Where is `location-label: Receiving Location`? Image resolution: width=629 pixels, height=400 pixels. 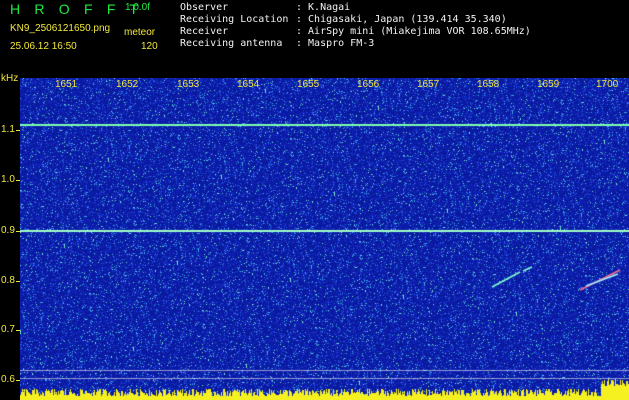
location-label: Receiving Location is located at coordinates (234, 19).